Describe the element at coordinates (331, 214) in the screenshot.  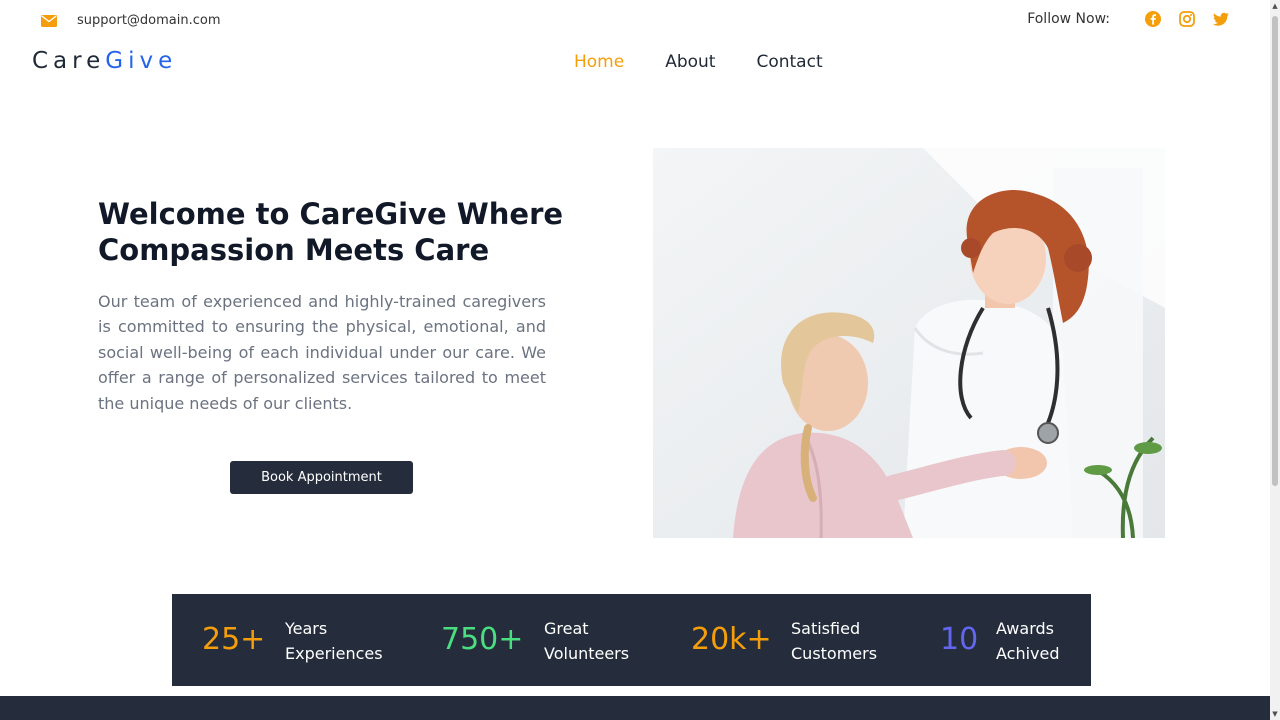
I see `hero-title-line-1: Welcome to CareGive Where` at that location.